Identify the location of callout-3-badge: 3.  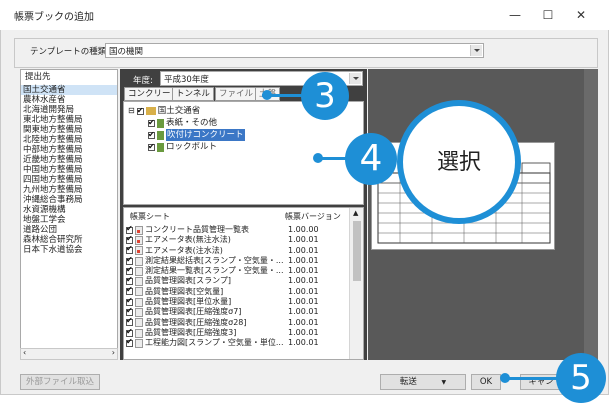
(325, 96).